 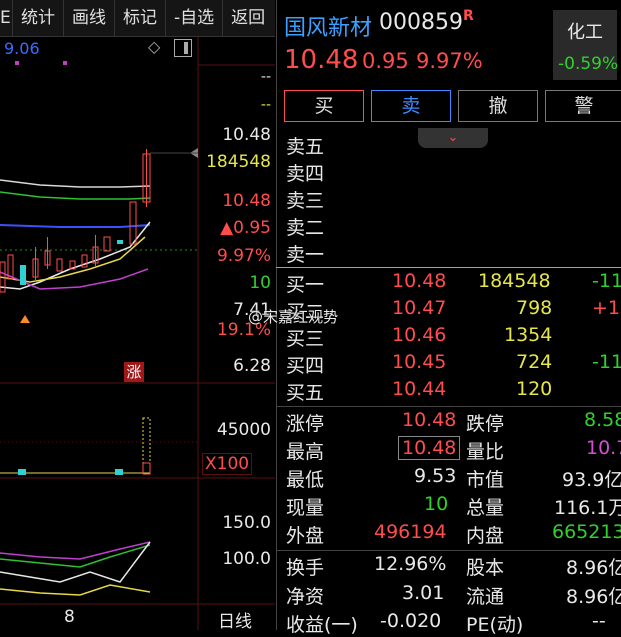 What do you see at coordinates (22, 48) in the screenshot?
I see `ma-value: 9.06` at bounding box center [22, 48].